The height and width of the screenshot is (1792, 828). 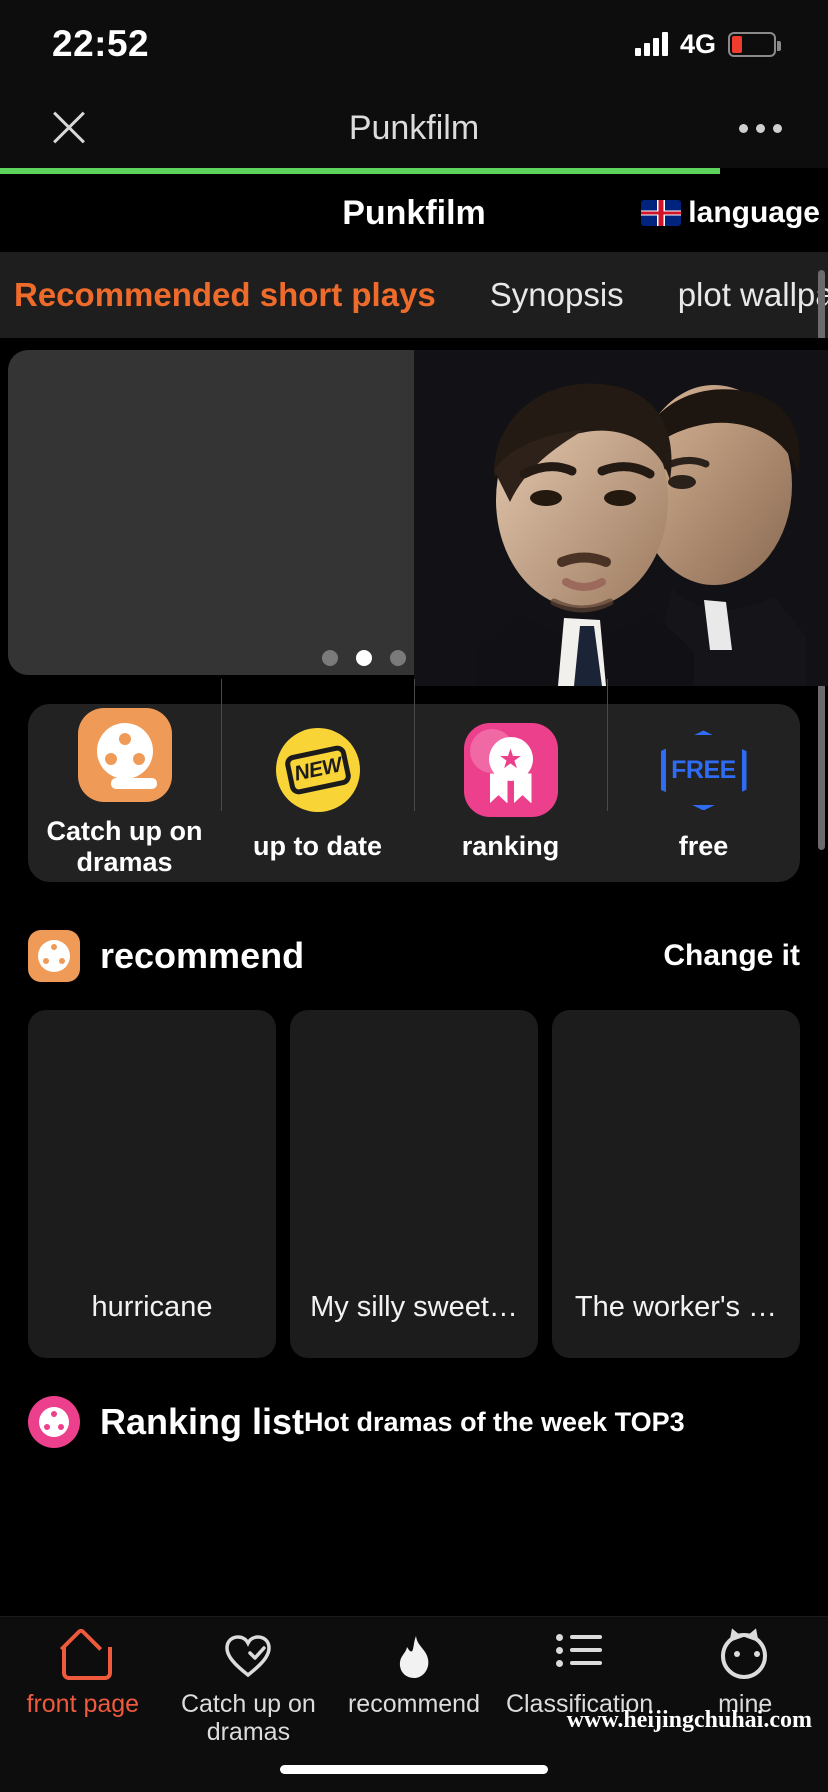 I want to click on poster-illustration, so click(x=621, y=518).